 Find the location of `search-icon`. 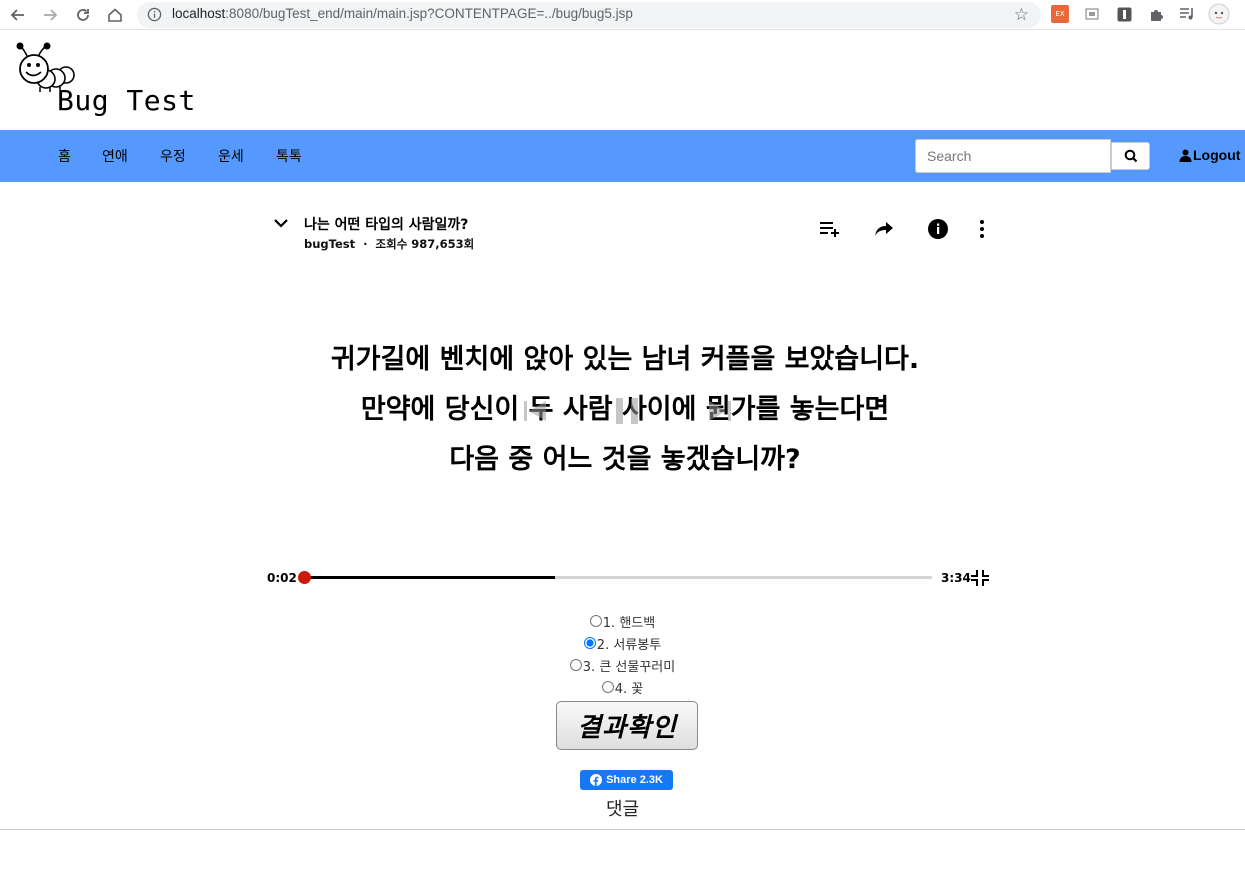

search-icon is located at coordinates (1130, 156).